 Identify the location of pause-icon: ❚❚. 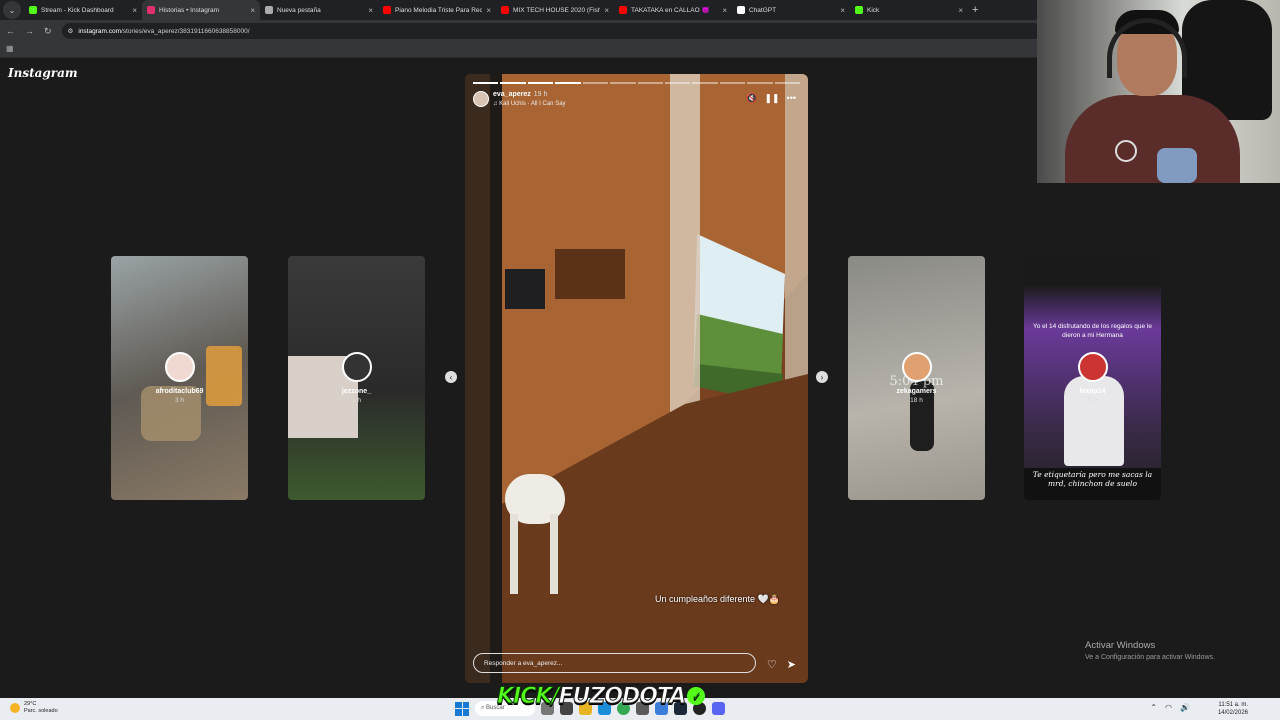
(771, 98).